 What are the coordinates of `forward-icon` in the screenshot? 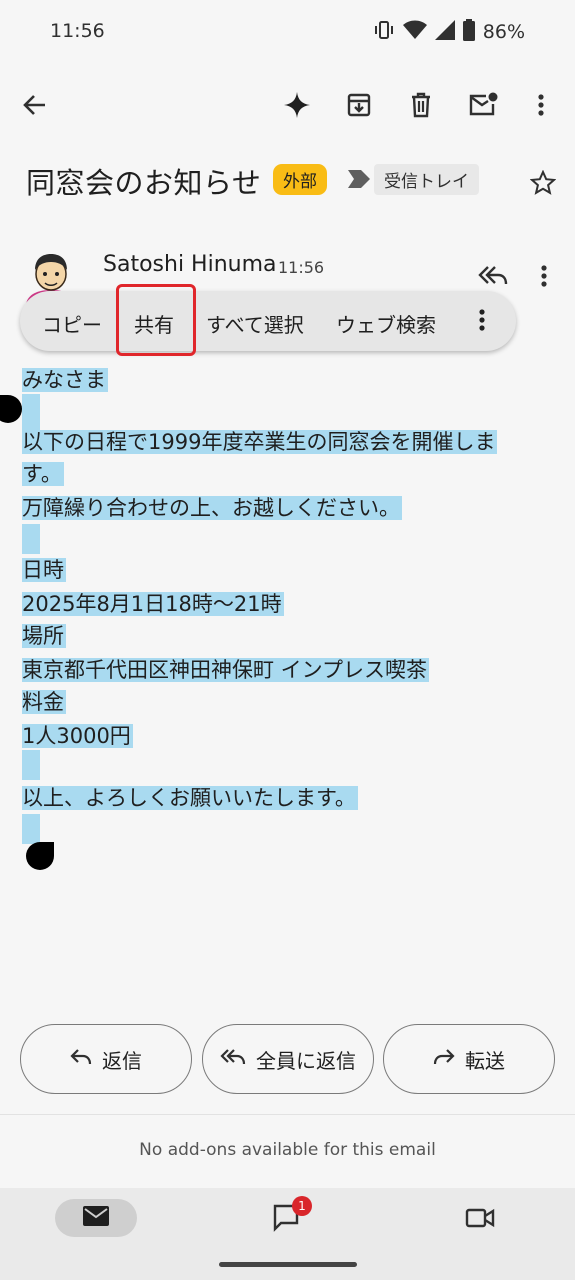 It's located at (444, 1059).